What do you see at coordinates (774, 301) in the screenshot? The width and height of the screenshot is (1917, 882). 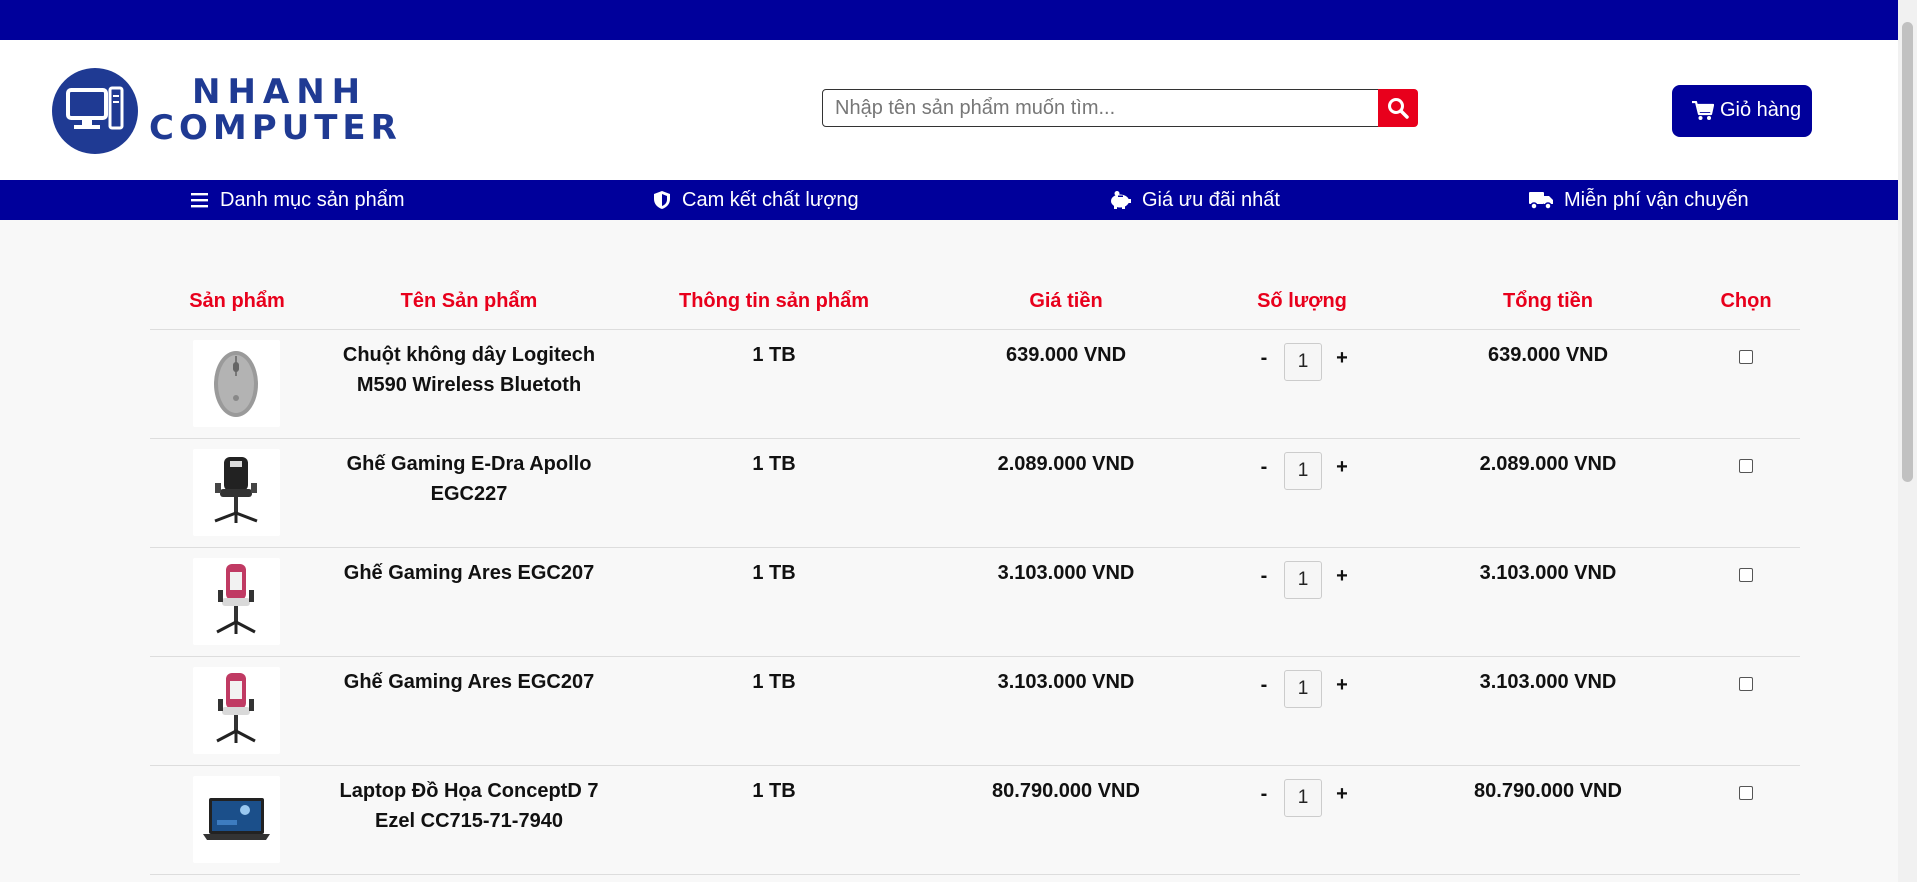 I see `column-header-info: Thông tin sản phẩm` at bounding box center [774, 301].